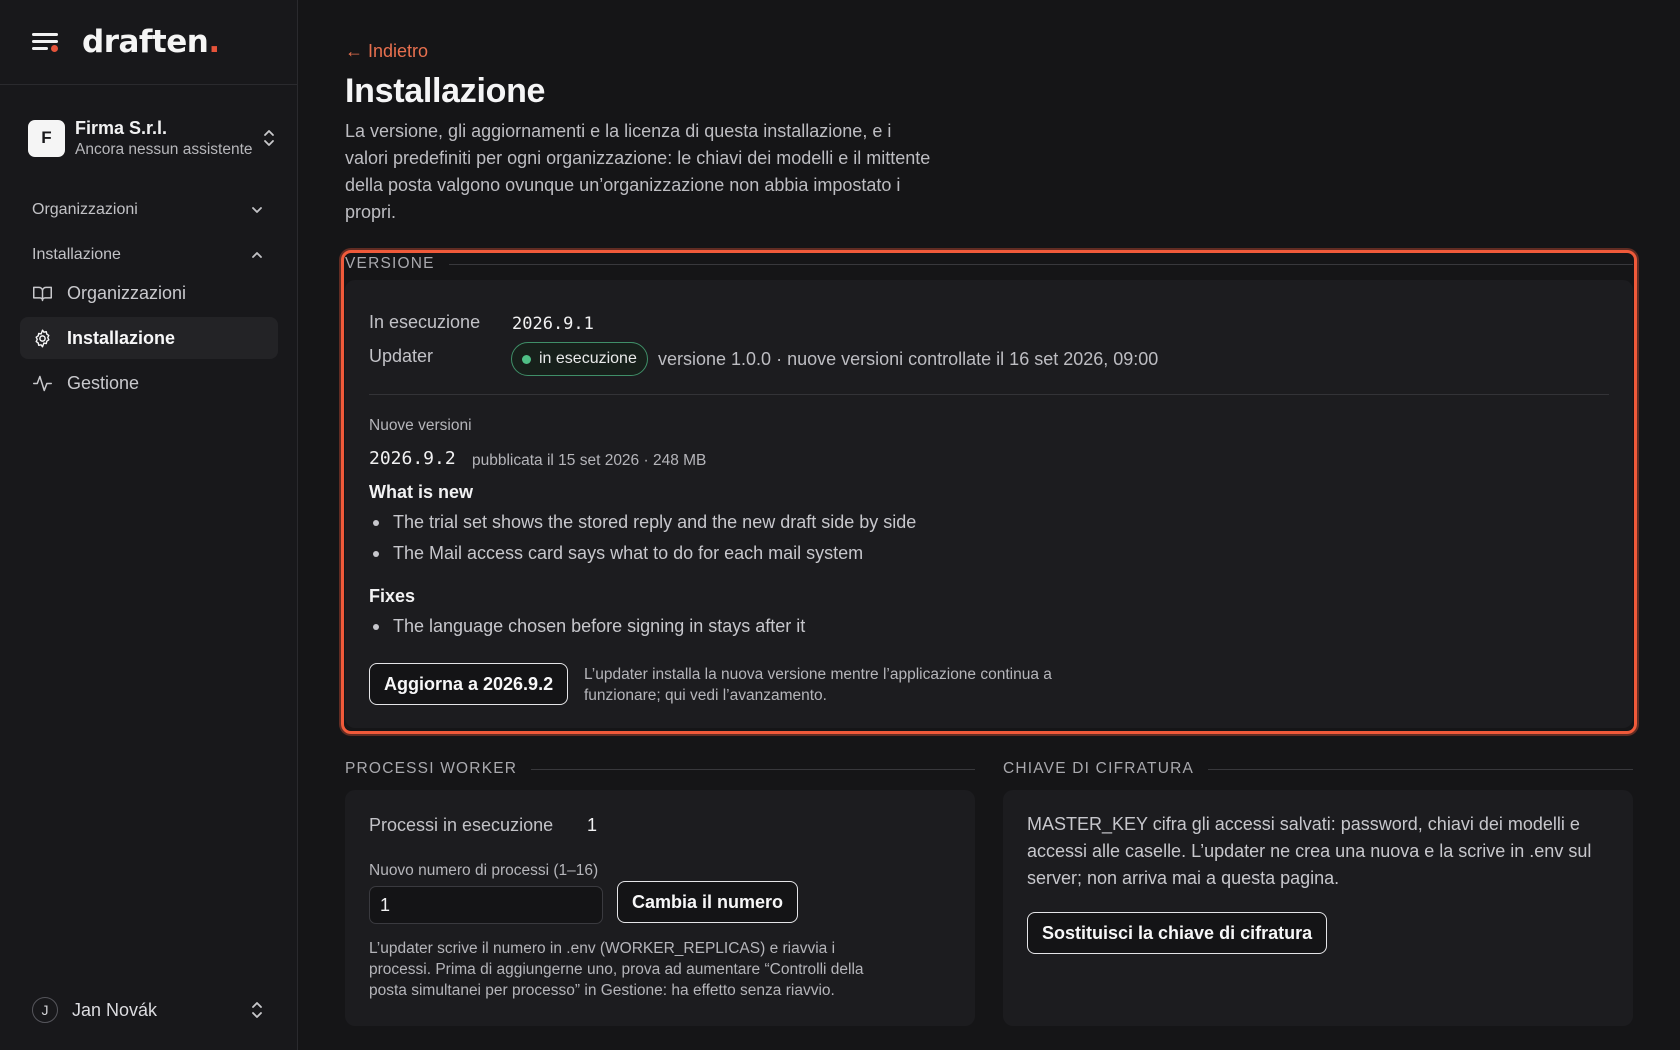 The image size is (1680, 1050). What do you see at coordinates (445, 91) in the screenshot?
I see `page-title: Installazione` at bounding box center [445, 91].